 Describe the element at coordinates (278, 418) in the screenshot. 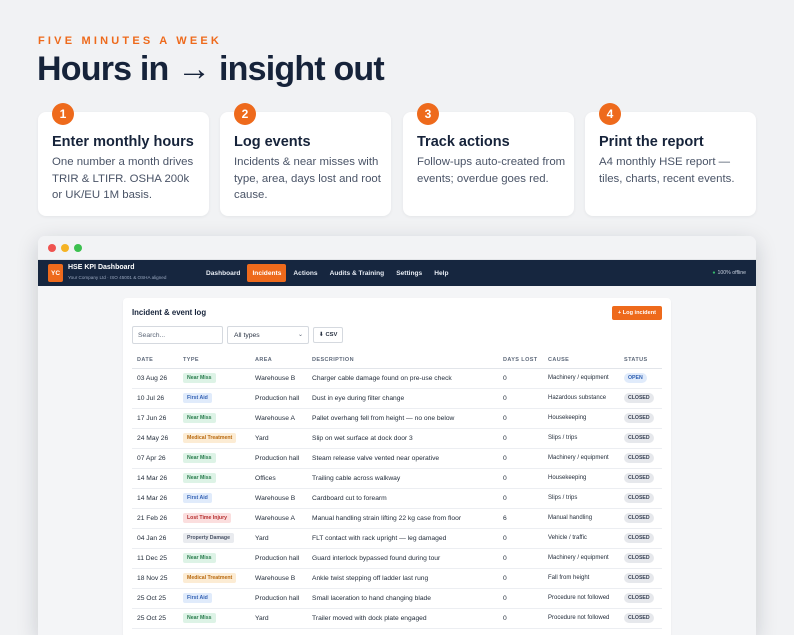

I see `cell-area: Warehouse A` at that location.